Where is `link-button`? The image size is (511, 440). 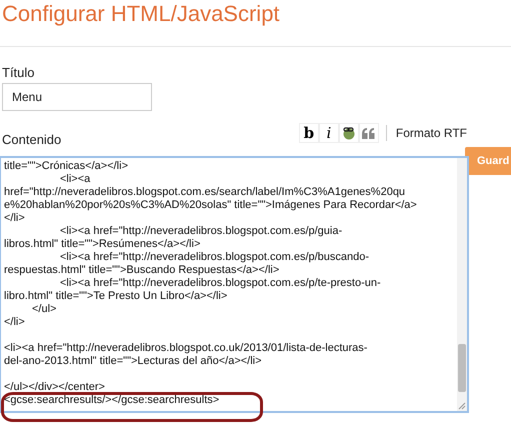 link-button is located at coordinates (348, 133).